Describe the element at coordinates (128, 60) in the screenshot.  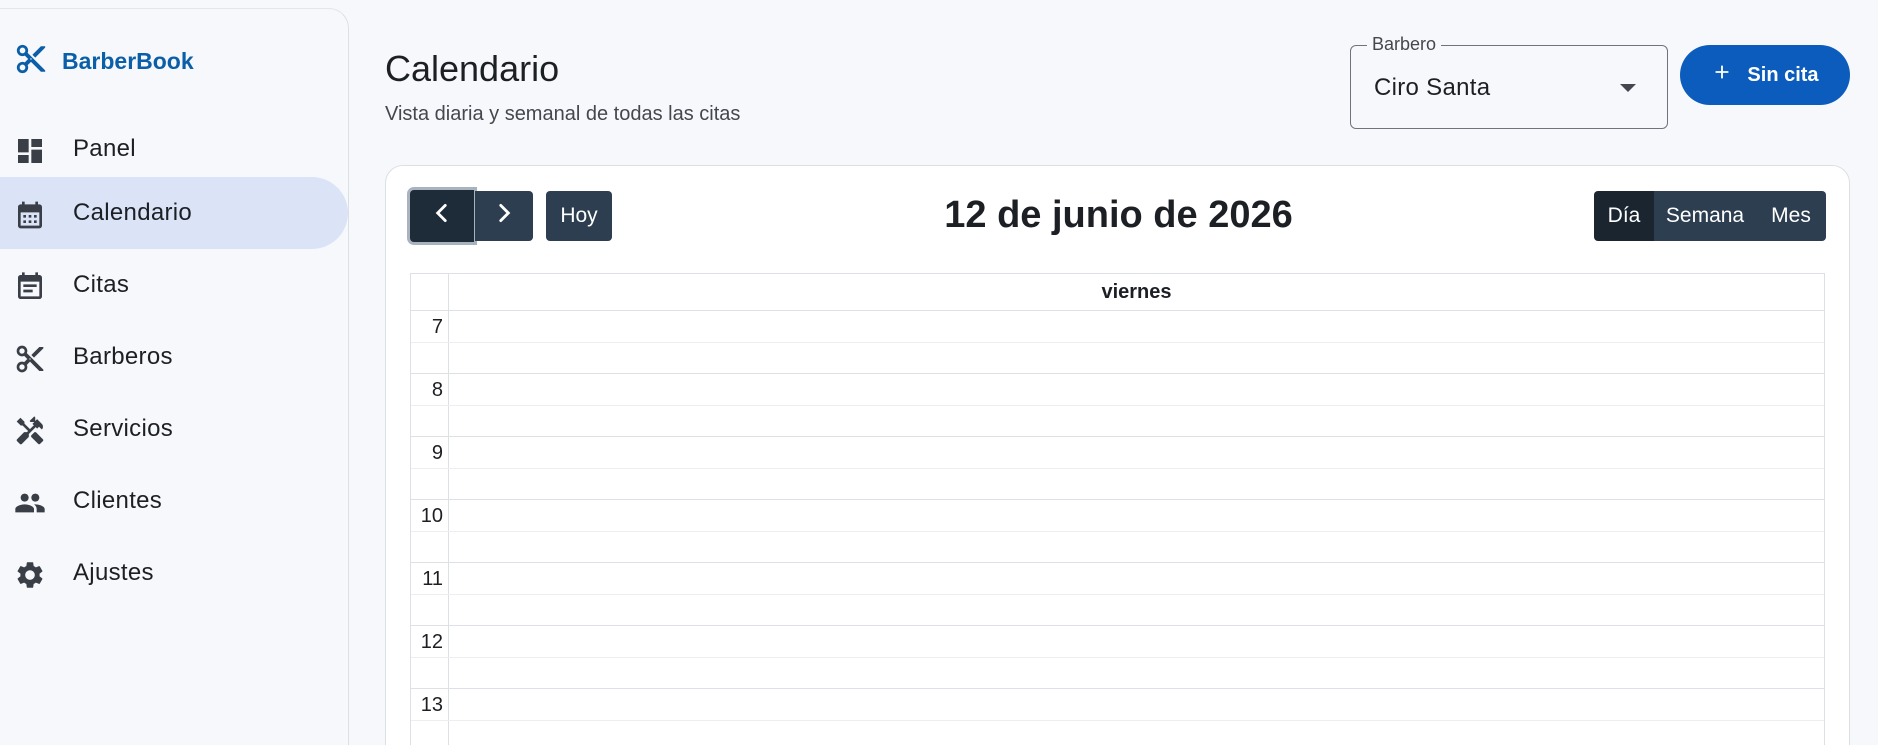
I see `brand-name: BarberBook` at that location.